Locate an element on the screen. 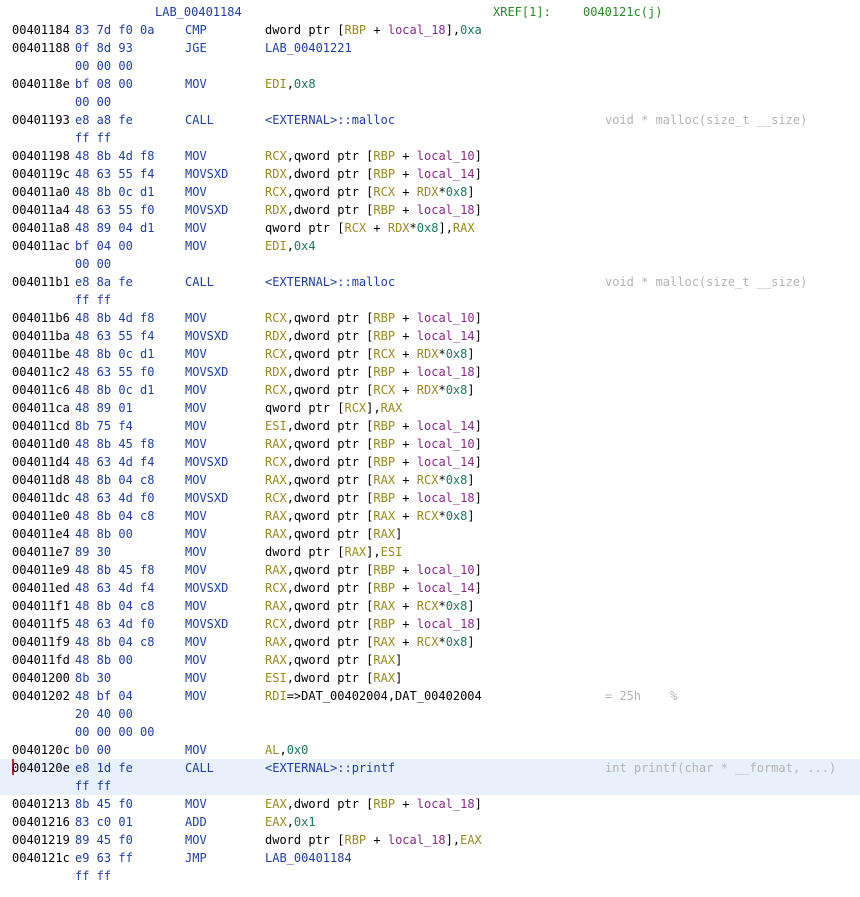 The width and height of the screenshot is (860, 897). operands: LAB_00401221 is located at coordinates (308, 48).